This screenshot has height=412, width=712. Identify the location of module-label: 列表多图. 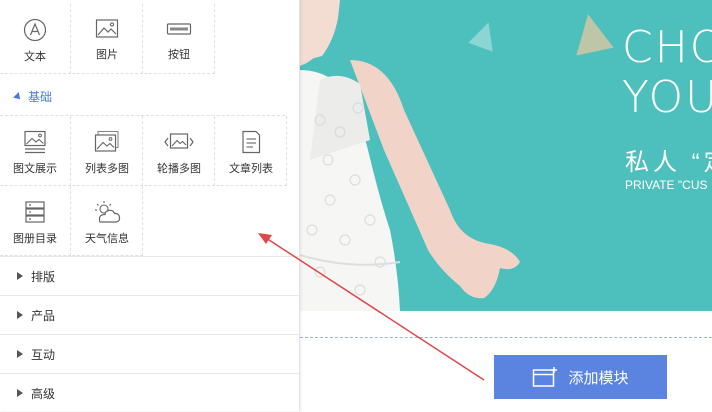
(107, 169).